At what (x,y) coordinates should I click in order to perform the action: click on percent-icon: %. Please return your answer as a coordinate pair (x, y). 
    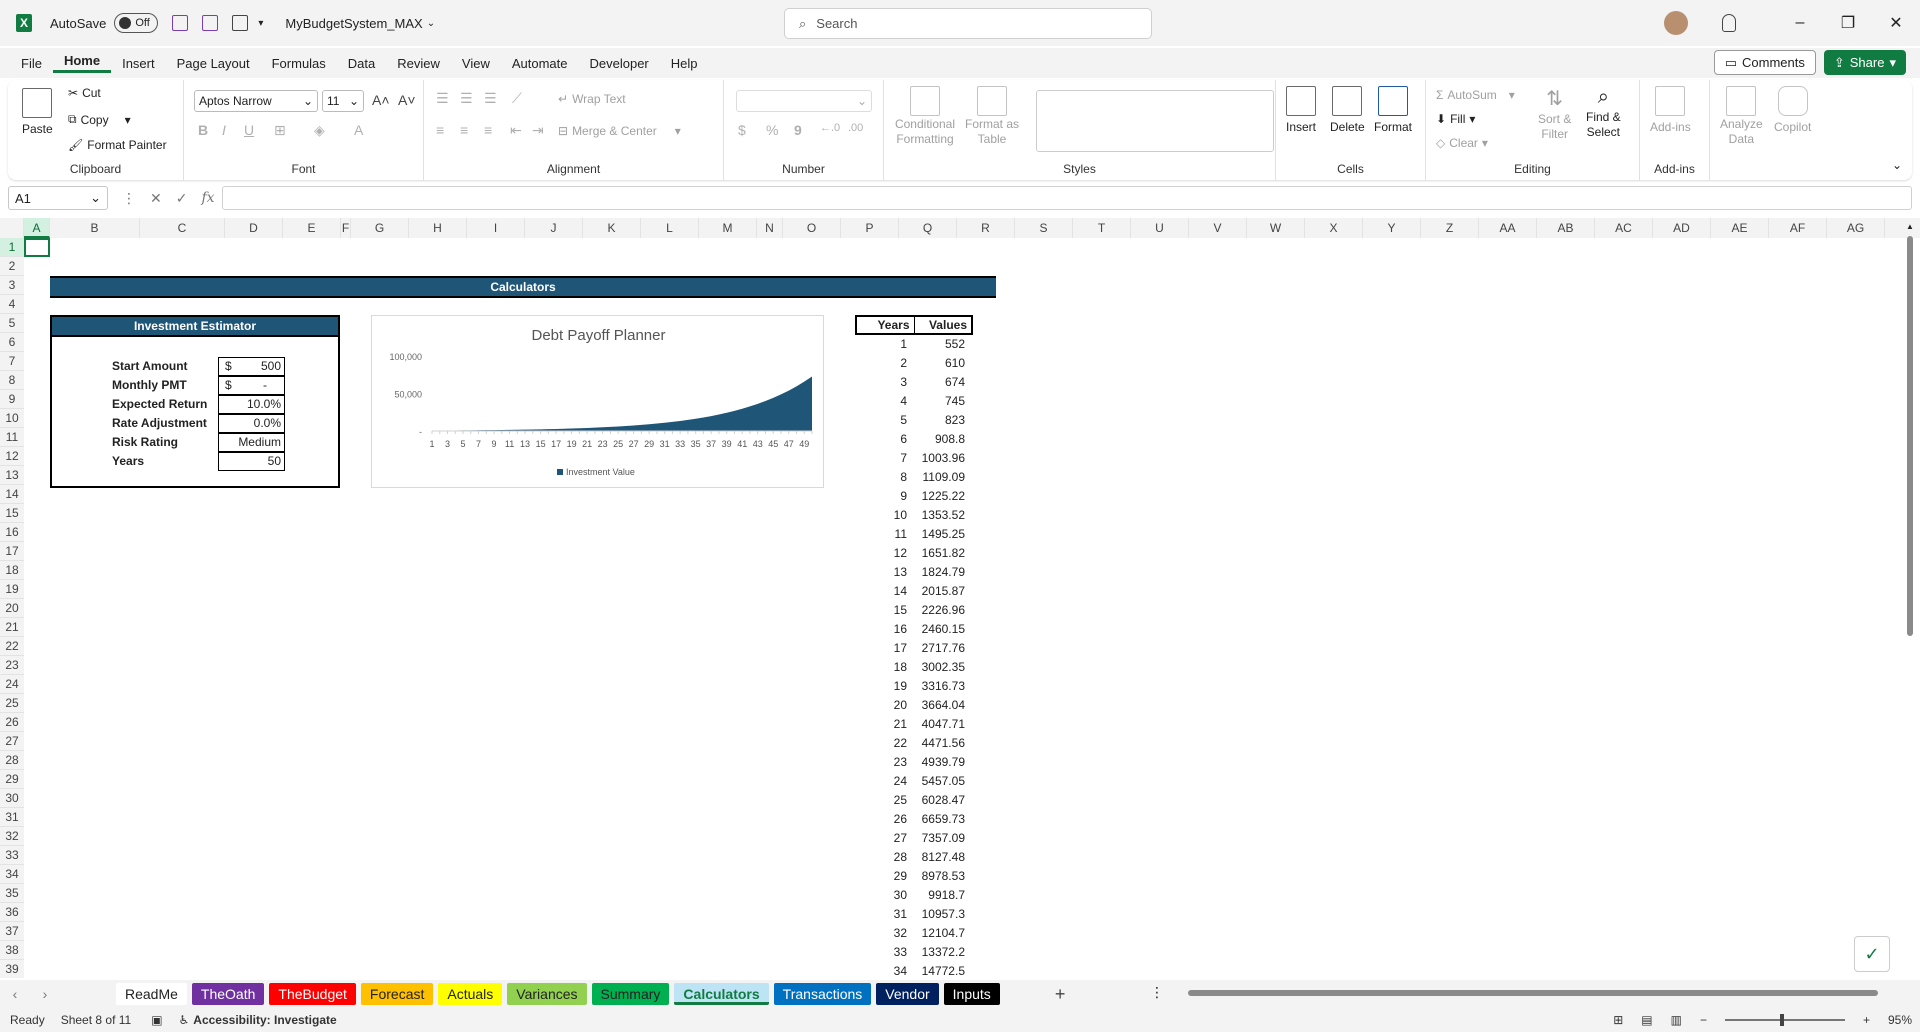
    Looking at the image, I should click on (772, 130).